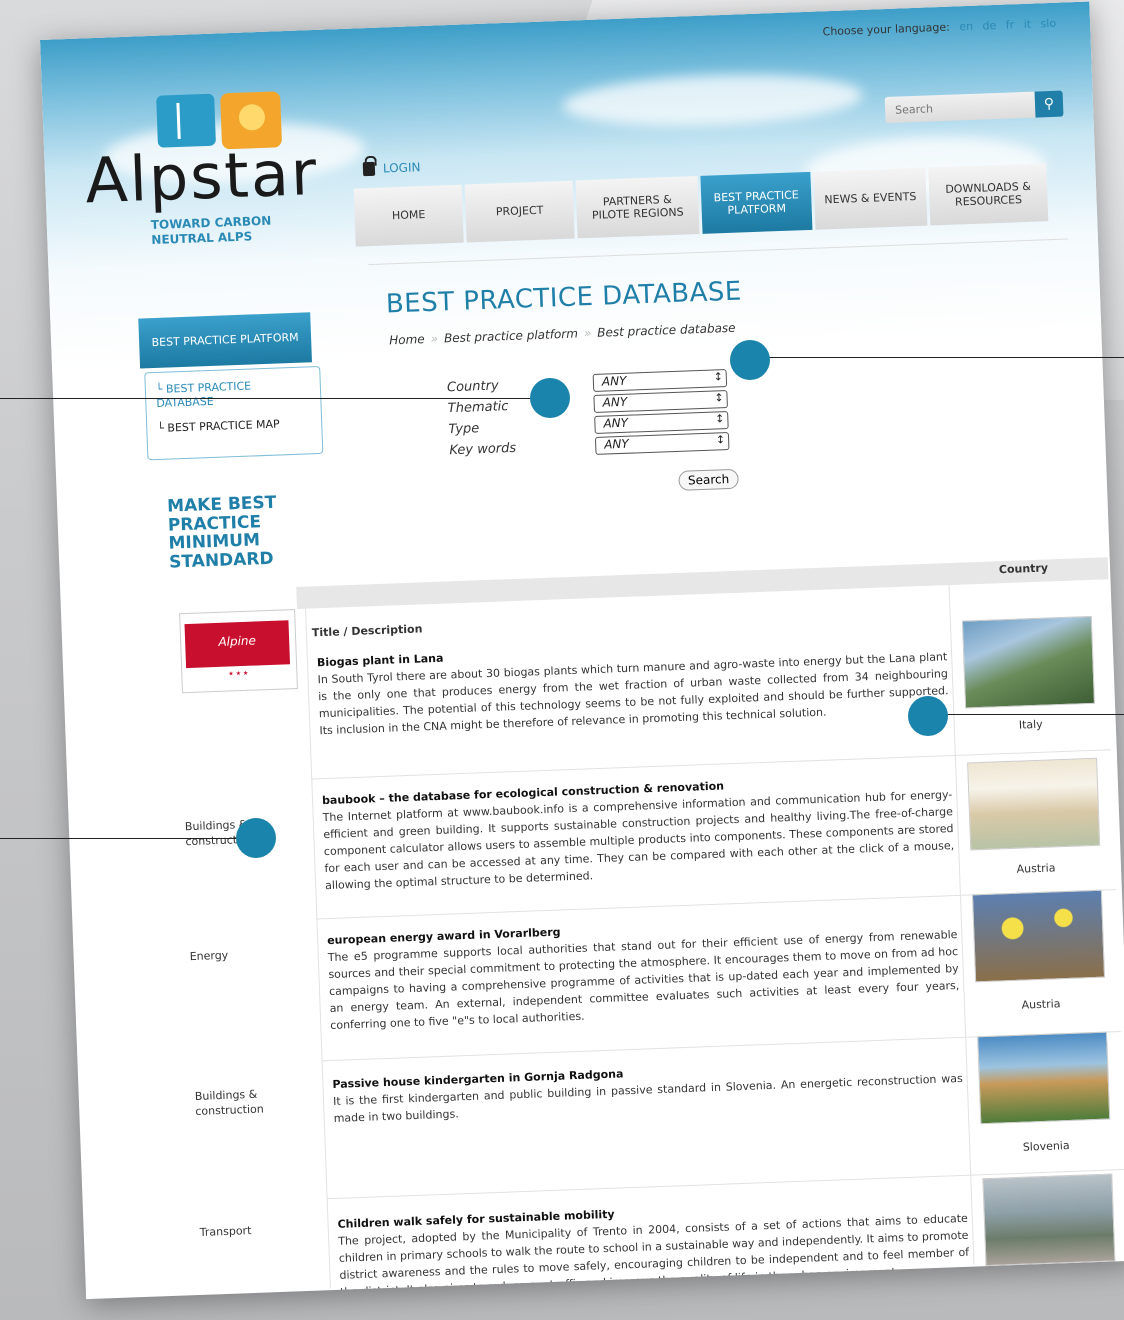 This screenshot has height=1320, width=1124. What do you see at coordinates (1048, 24) in the screenshot?
I see `language-option-slo: slo` at bounding box center [1048, 24].